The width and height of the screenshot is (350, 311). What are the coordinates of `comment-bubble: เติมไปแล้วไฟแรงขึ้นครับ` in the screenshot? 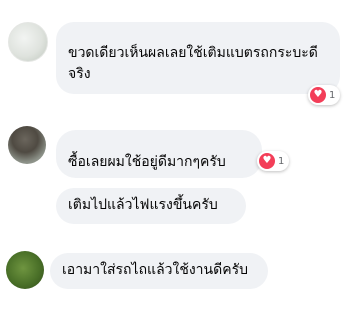 It's located at (151, 206).